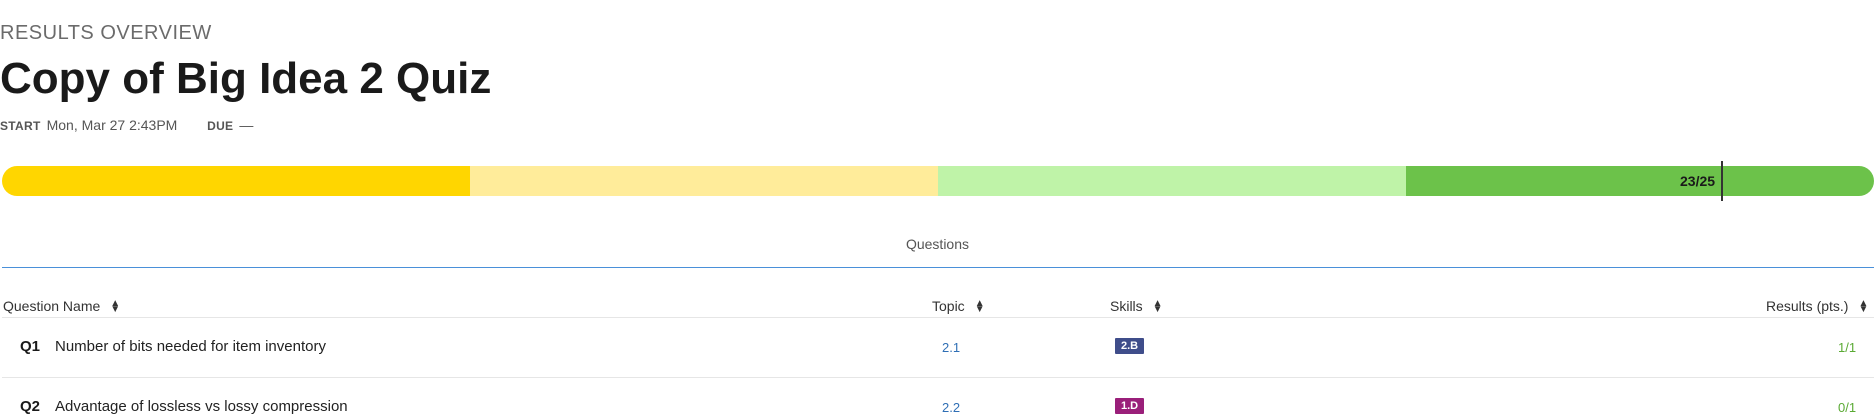  Describe the element at coordinates (106, 33) in the screenshot. I see `page-eyebrow: RESULTS OVERVIEW` at that location.